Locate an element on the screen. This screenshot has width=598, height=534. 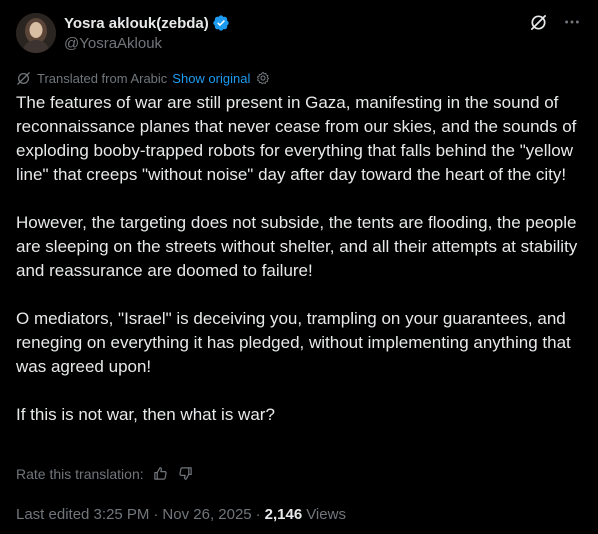
views-label: Views is located at coordinates (326, 514).